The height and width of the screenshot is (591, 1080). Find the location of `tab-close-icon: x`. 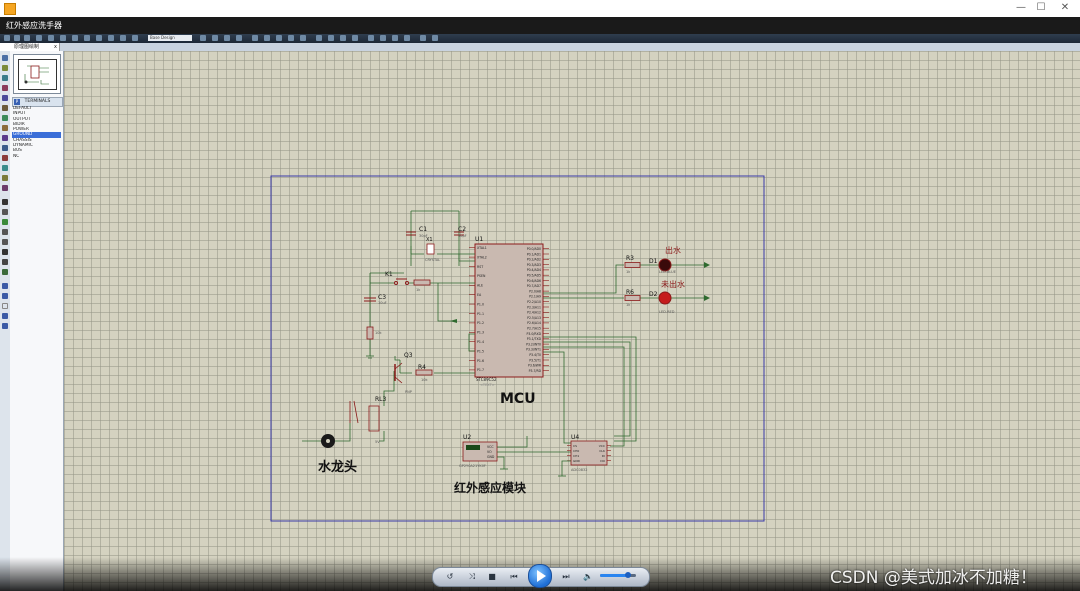

tab-close-icon: x is located at coordinates (55, 47).